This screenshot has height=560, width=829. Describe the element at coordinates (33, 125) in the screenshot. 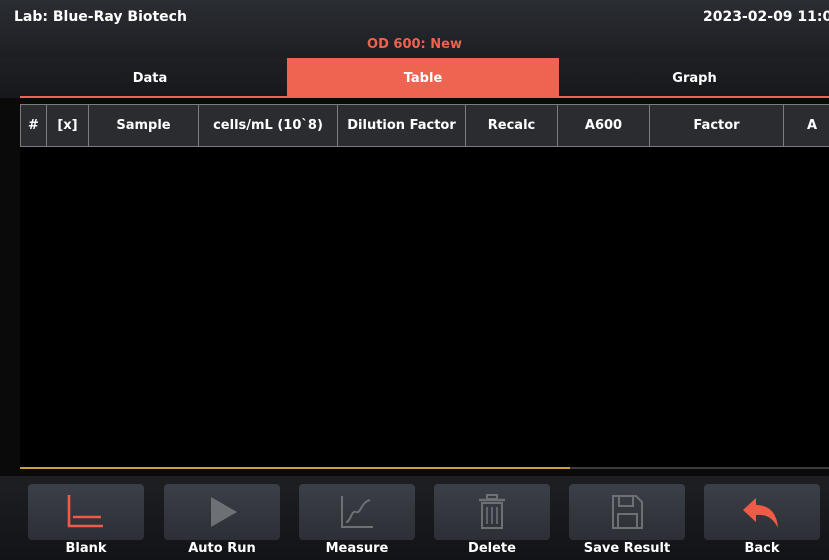

I see `col-header-index: #` at that location.